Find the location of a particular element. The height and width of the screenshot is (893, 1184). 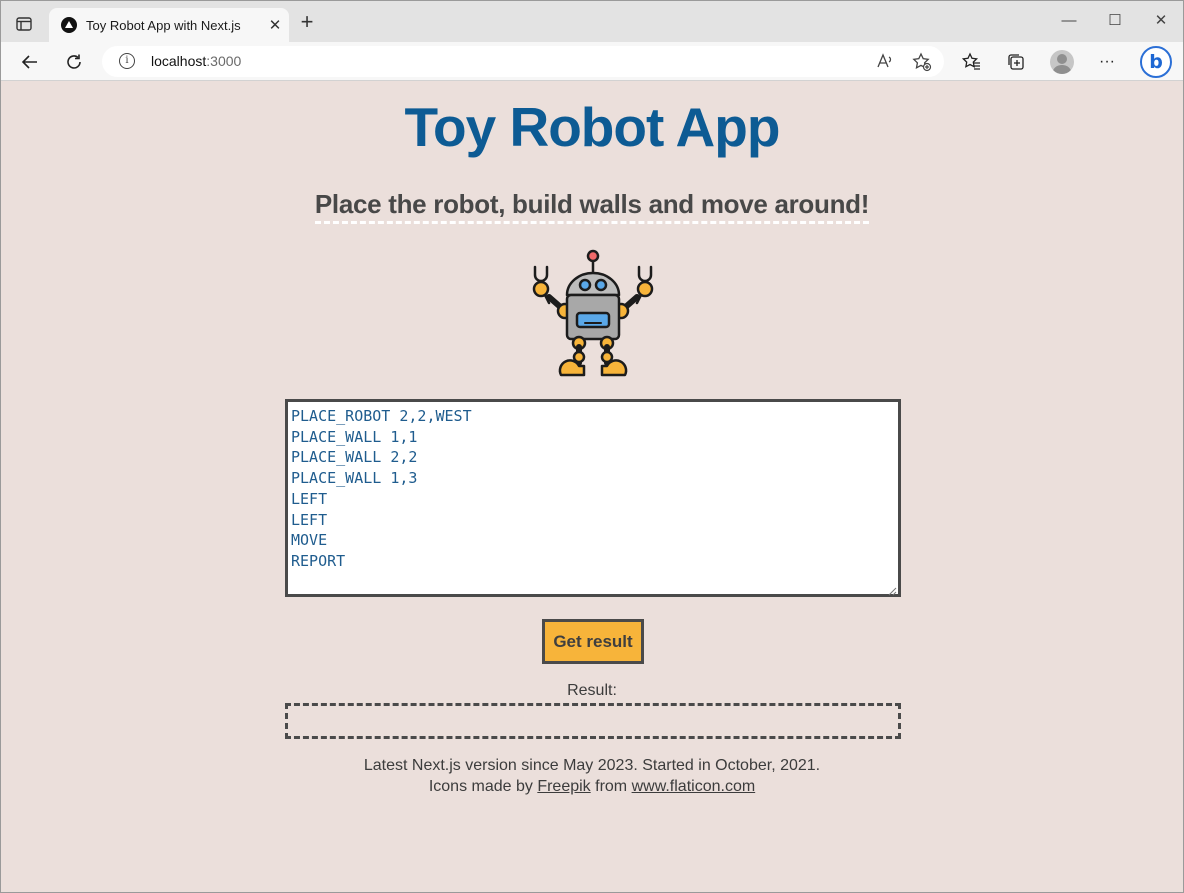

nextjs-favicon-icon is located at coordinates (69, 25).